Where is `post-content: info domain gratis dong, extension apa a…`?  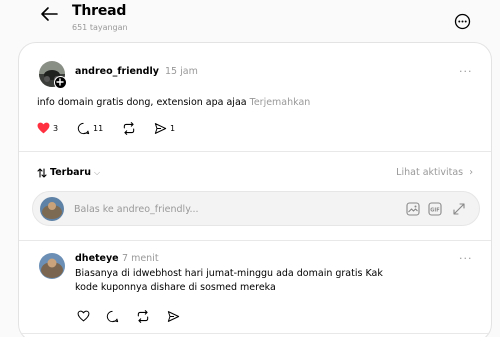
post-content: info domain gratis dong, extension apa a… is located at coordinates (142, 102).